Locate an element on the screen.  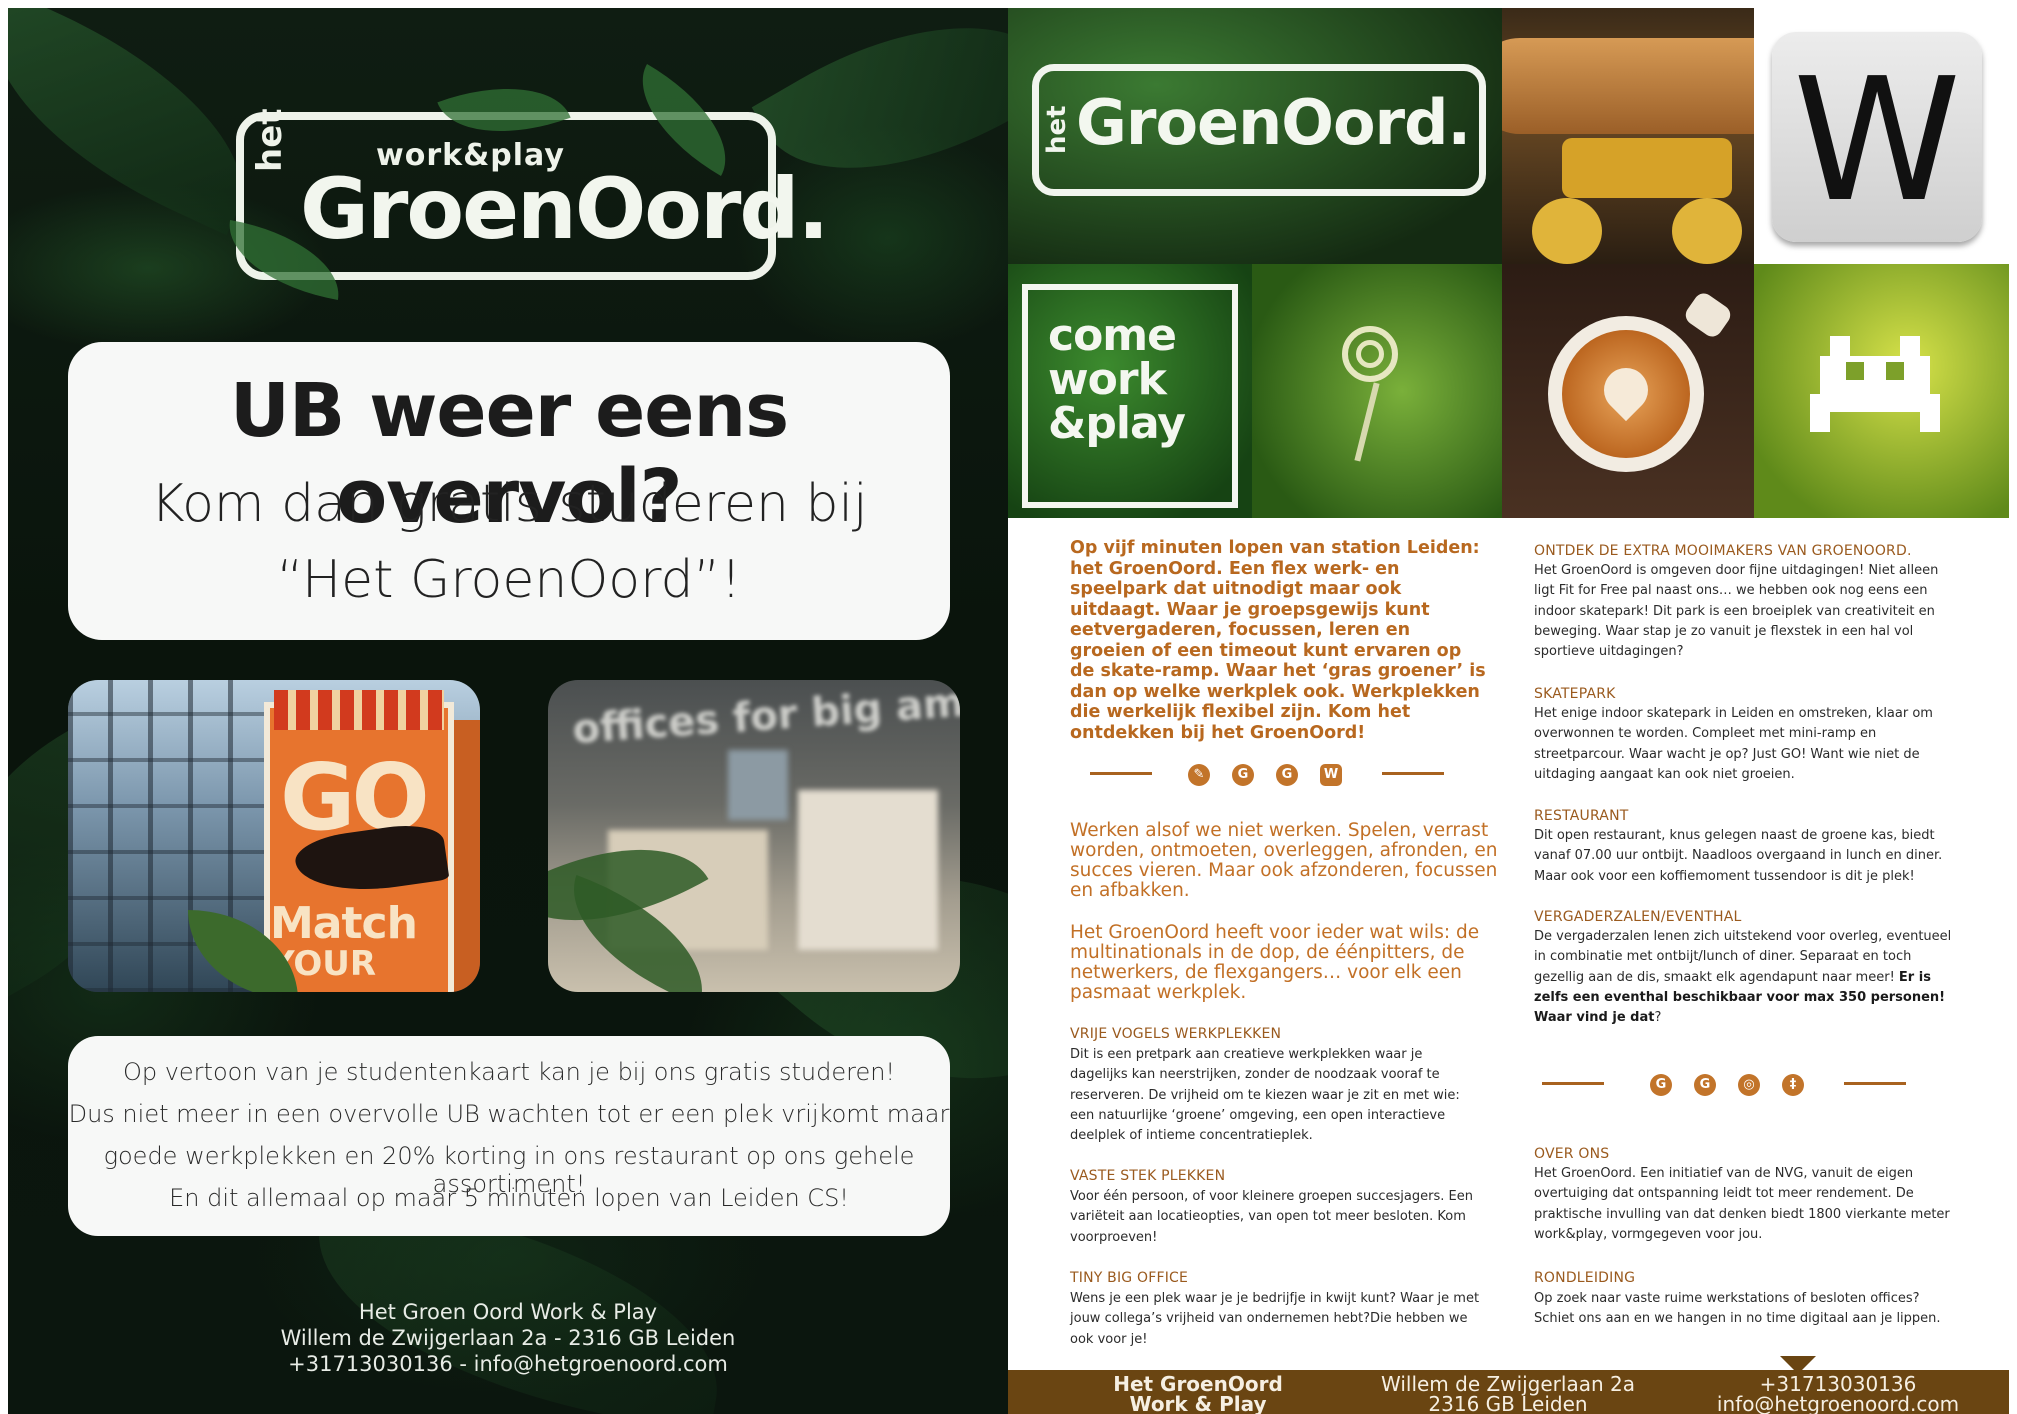
footer-phone: +31713030136 is located at coordinates (1838, 1384).